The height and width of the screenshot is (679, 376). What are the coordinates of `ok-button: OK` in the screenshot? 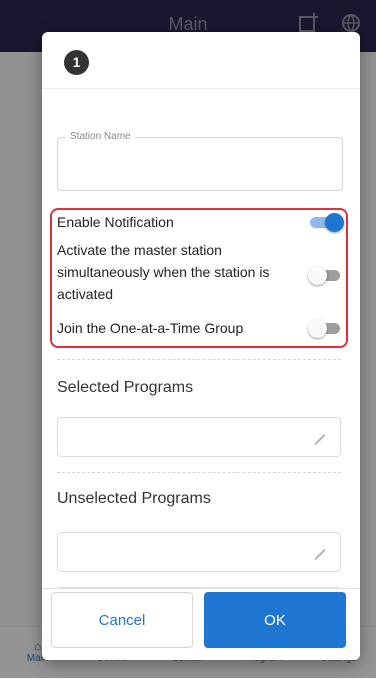 It's located at (275, 620).